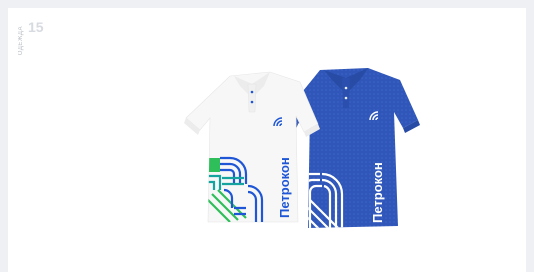 This screenshot has height=272, width=534. What do you see at coordinates (377, 192) in the screenshot?
I see `blue-shirt-brand-text: Петрокон` at bounding box center [377, 192].